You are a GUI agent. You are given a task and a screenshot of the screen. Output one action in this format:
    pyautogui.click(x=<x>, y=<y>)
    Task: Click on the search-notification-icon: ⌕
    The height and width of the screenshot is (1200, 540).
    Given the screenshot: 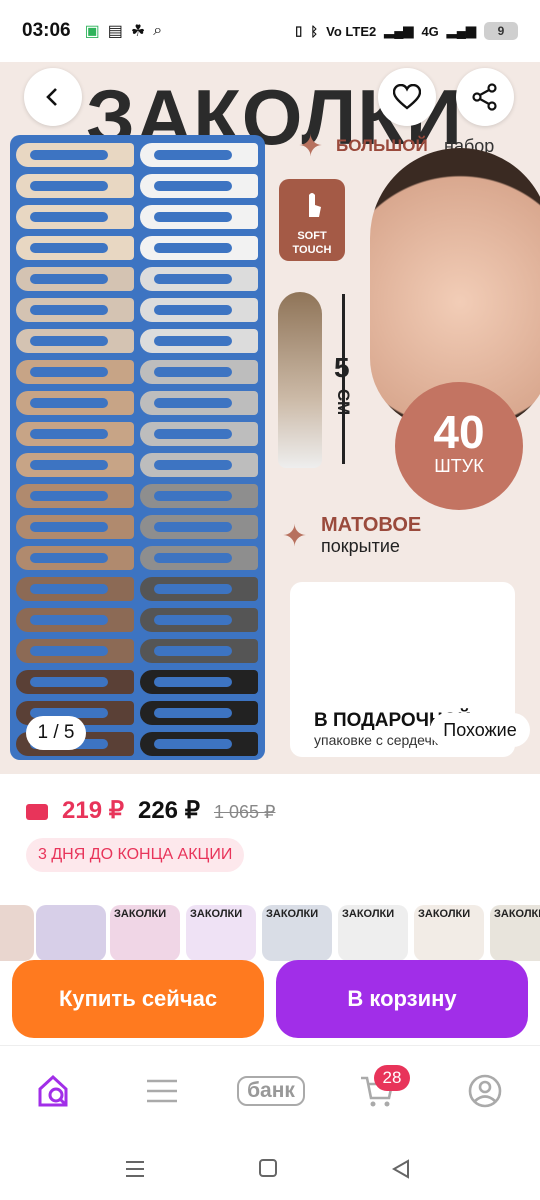 What is the action you would take?
    pyautogui.click(x=158, y=30)
    